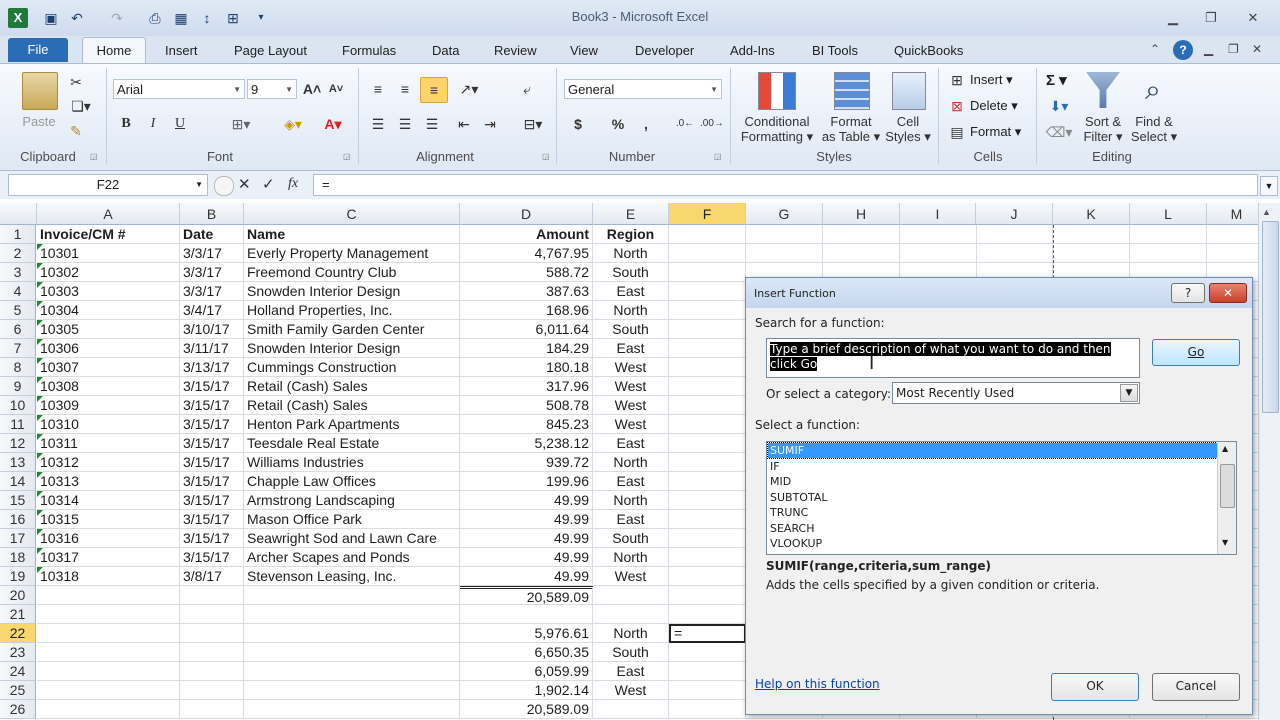  Describe the element at coordinates (352, 595) in the screenshot. I see `cell-c20` at that location.